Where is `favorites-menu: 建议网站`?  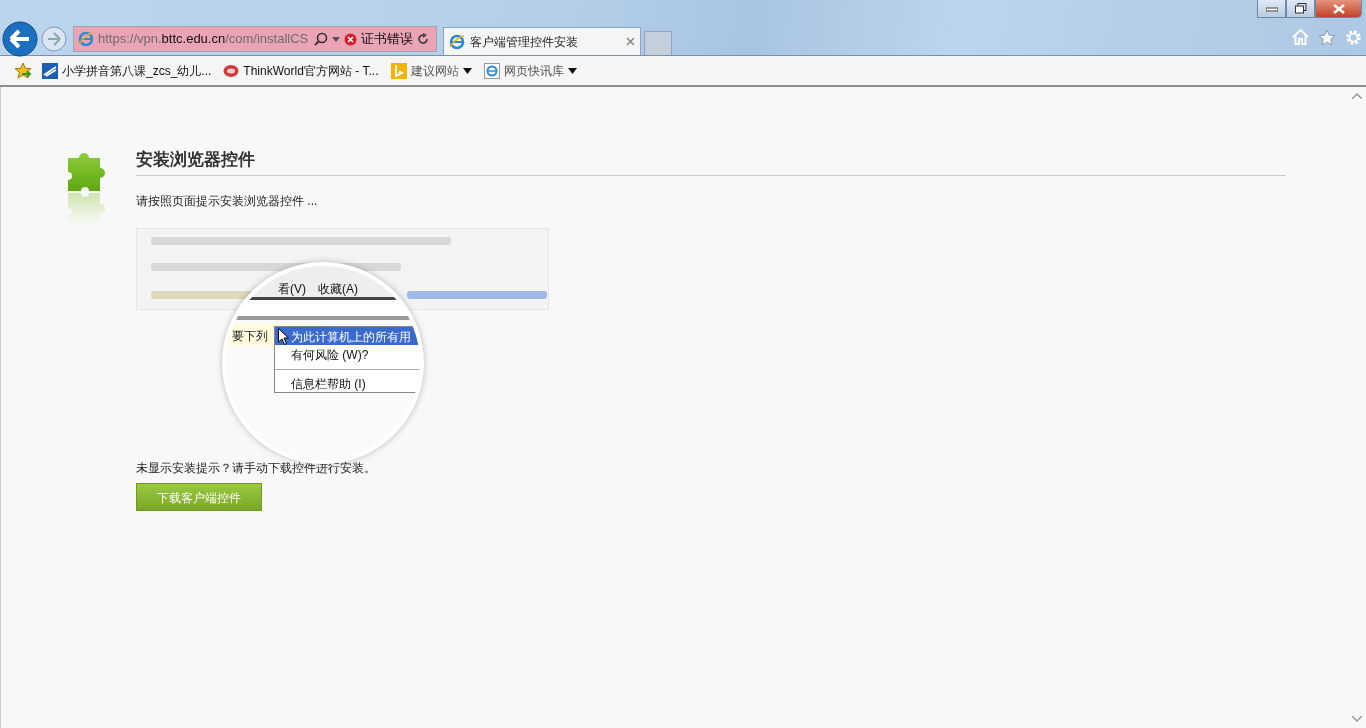
favorites-menu: 建议网站 is located at coordinates (431, 70).